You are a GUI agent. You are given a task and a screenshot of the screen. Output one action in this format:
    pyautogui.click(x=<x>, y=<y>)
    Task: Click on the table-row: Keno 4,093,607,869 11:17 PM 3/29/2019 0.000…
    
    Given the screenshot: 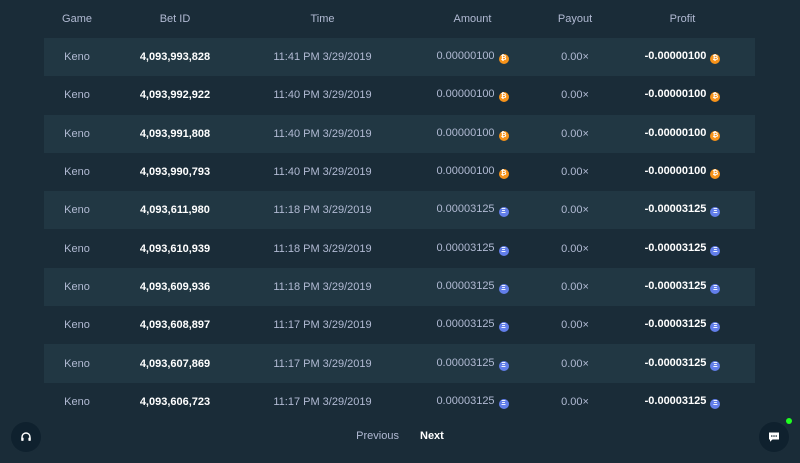 What is the action you would take?
    pyautogui.click(x=399, y=363)
    